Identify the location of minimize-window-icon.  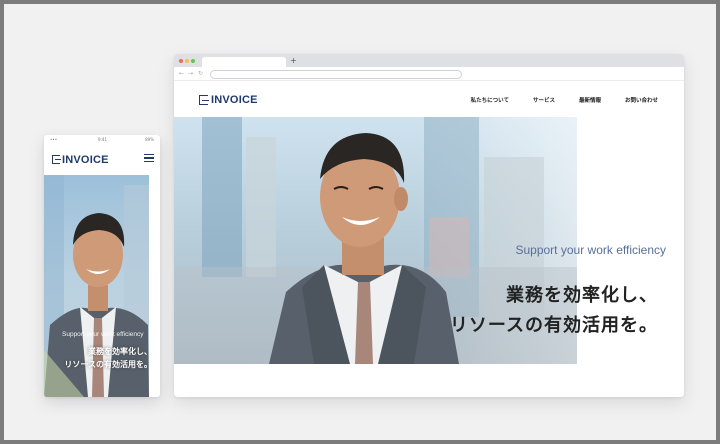
(187, 61).